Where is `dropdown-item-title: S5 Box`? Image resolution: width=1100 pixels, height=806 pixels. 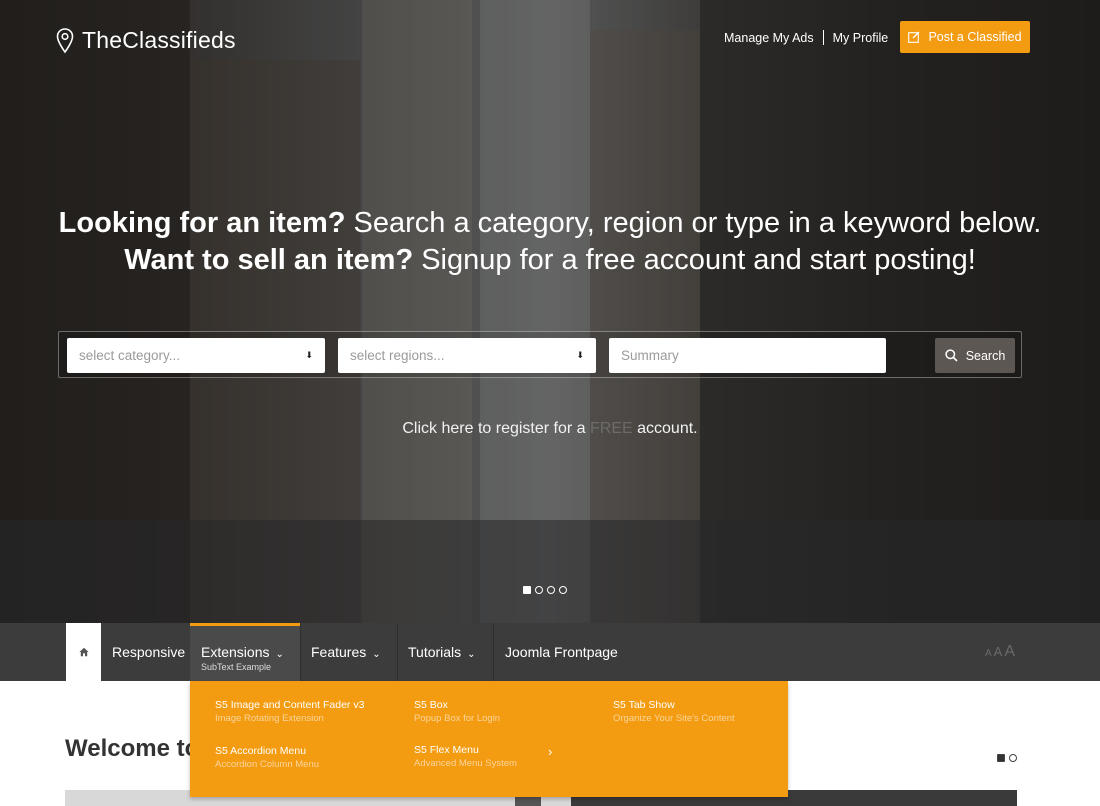 dropdown-item-title: S5 Box is located at coordinates (431, 705).